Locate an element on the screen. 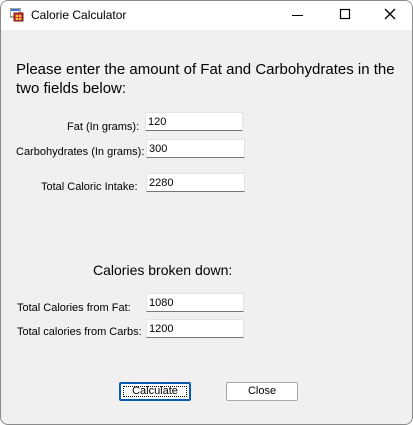 Image resolution: width=413 pixels, height=425 pixels. calculate-button: Calculate is located at coordinates (155, 391).